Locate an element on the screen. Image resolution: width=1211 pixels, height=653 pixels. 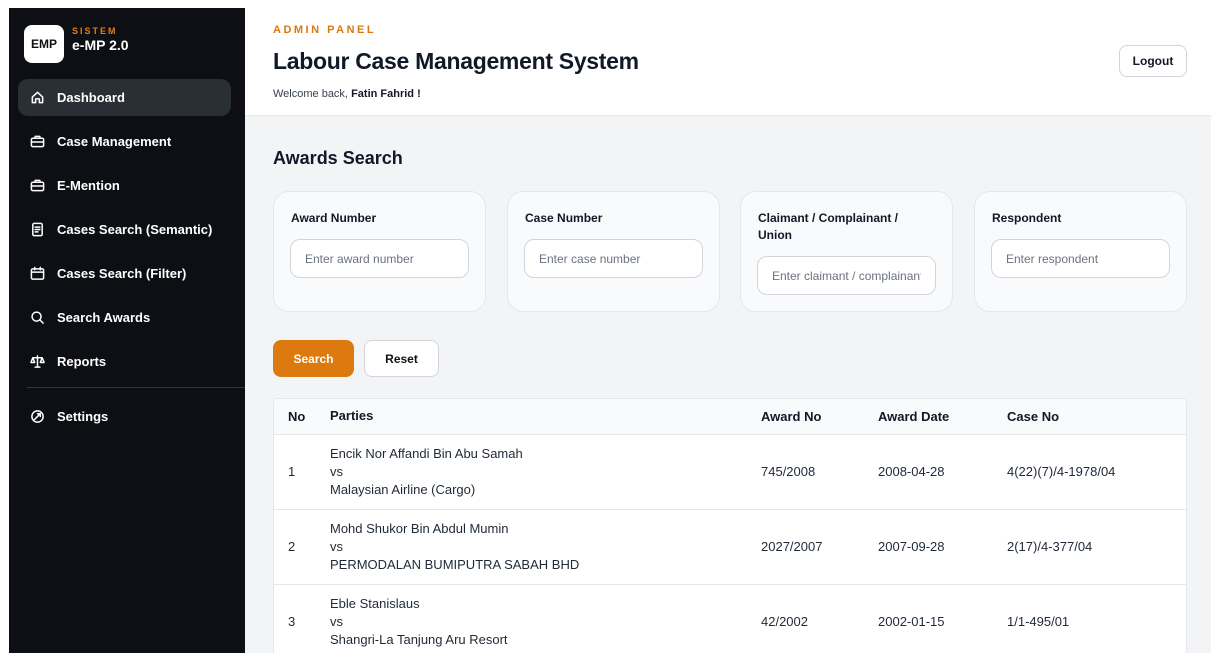
award-number-filter: Award Number is located at coordinates (379, 251).